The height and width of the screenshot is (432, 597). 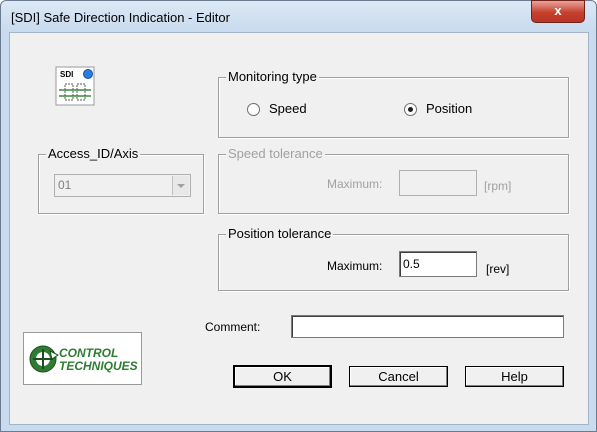 What do you see at coordinates (498, 186) in the screenshot?
I see `speed-unit-label: [rpm]` at bounding box center [498, 186].